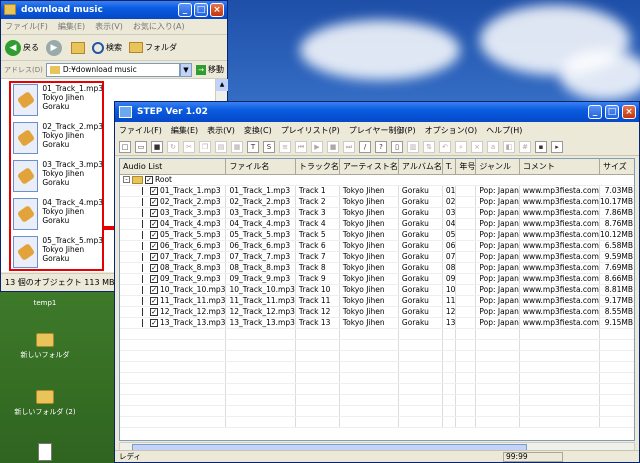  What do you see at coordinates (616, 202) in the screenshot?
I see `cell-size: 10.17MB` at bounding box center [616, 202].